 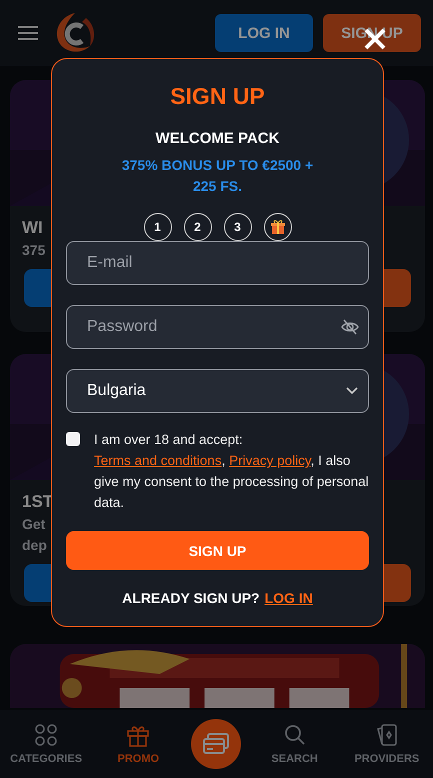 I want to click on card-text: Get, so click(x=34, y=524).